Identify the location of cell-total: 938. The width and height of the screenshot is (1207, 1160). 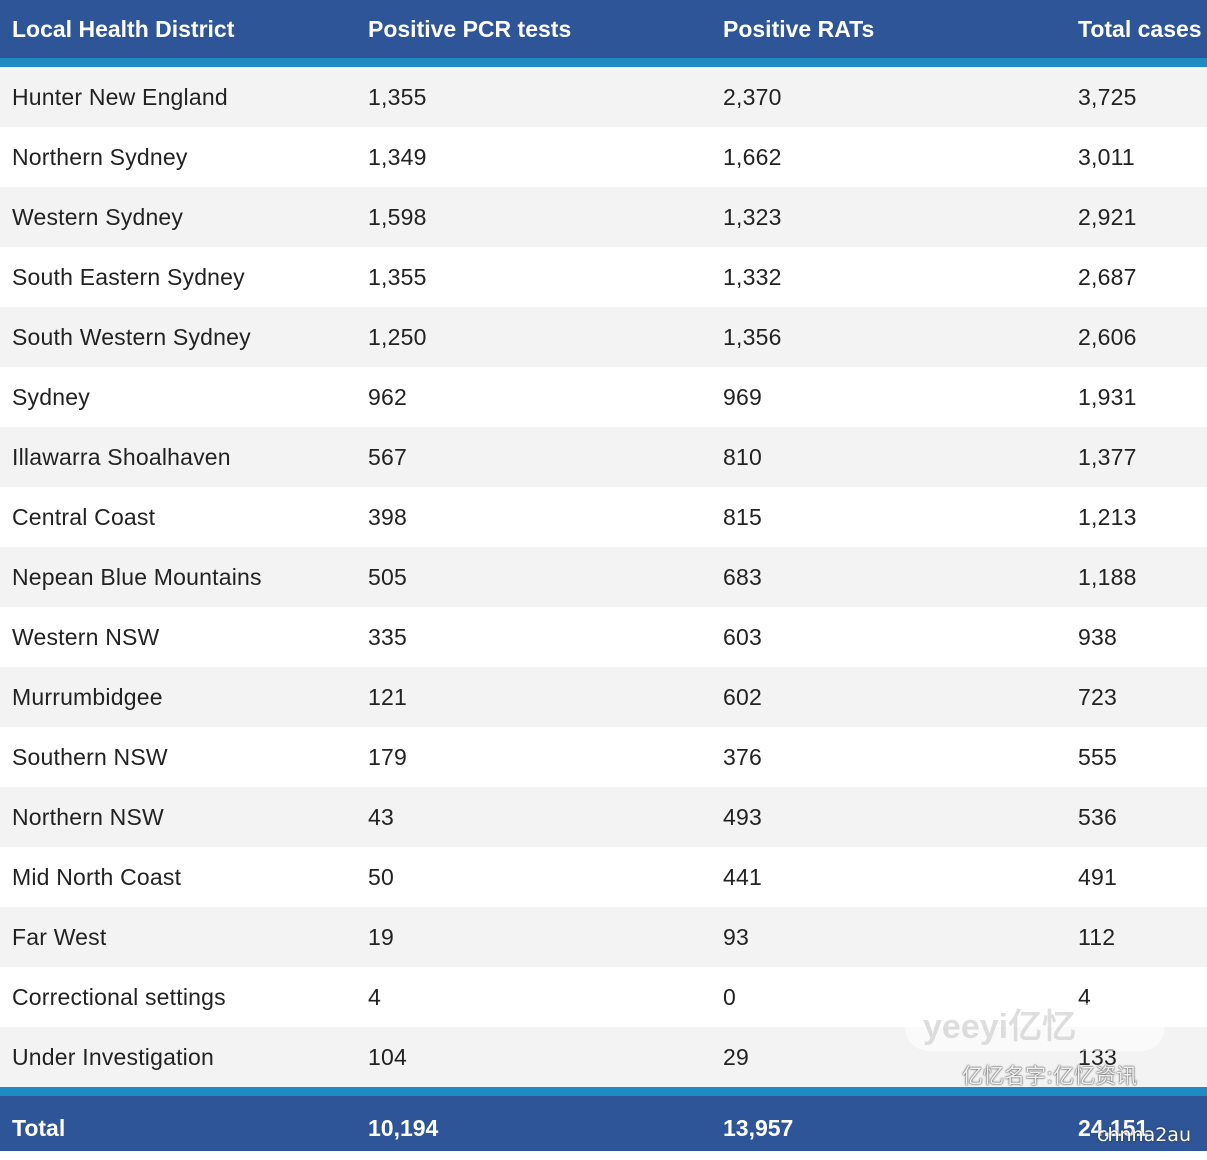
(1097, 637).